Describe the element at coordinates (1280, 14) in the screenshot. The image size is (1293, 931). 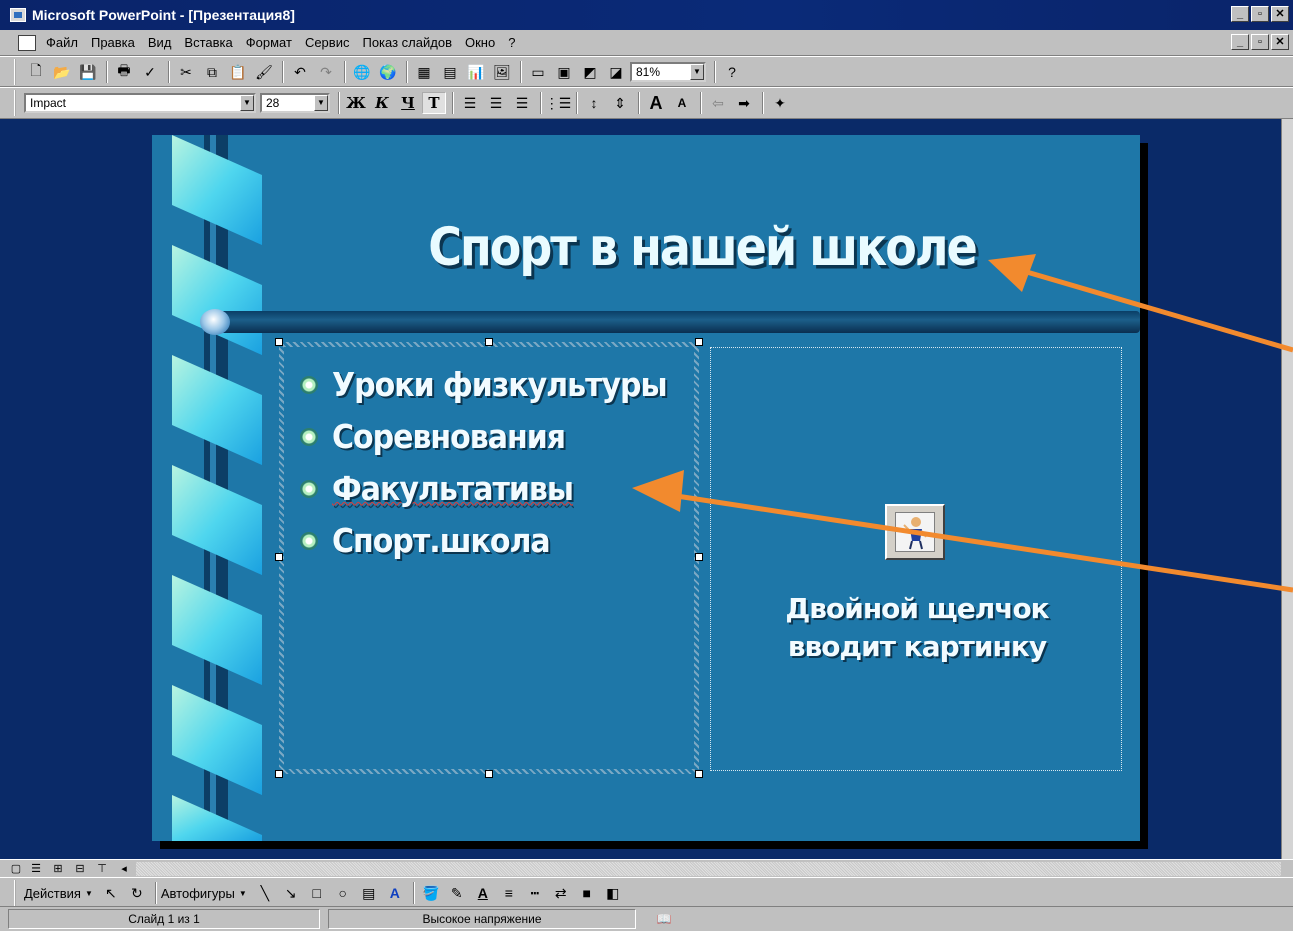
I see `close-button: ✕` at that location.